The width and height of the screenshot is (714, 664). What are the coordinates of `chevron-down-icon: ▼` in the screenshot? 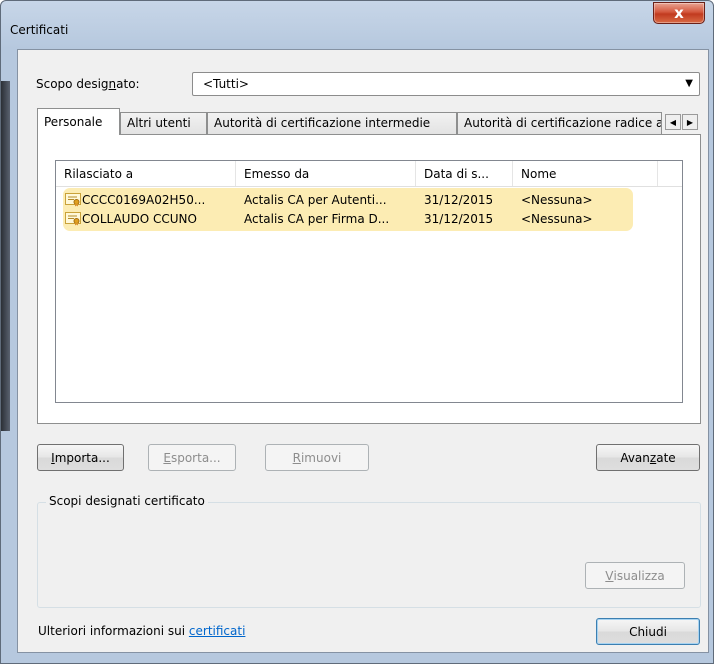 It's located at (689, 83).